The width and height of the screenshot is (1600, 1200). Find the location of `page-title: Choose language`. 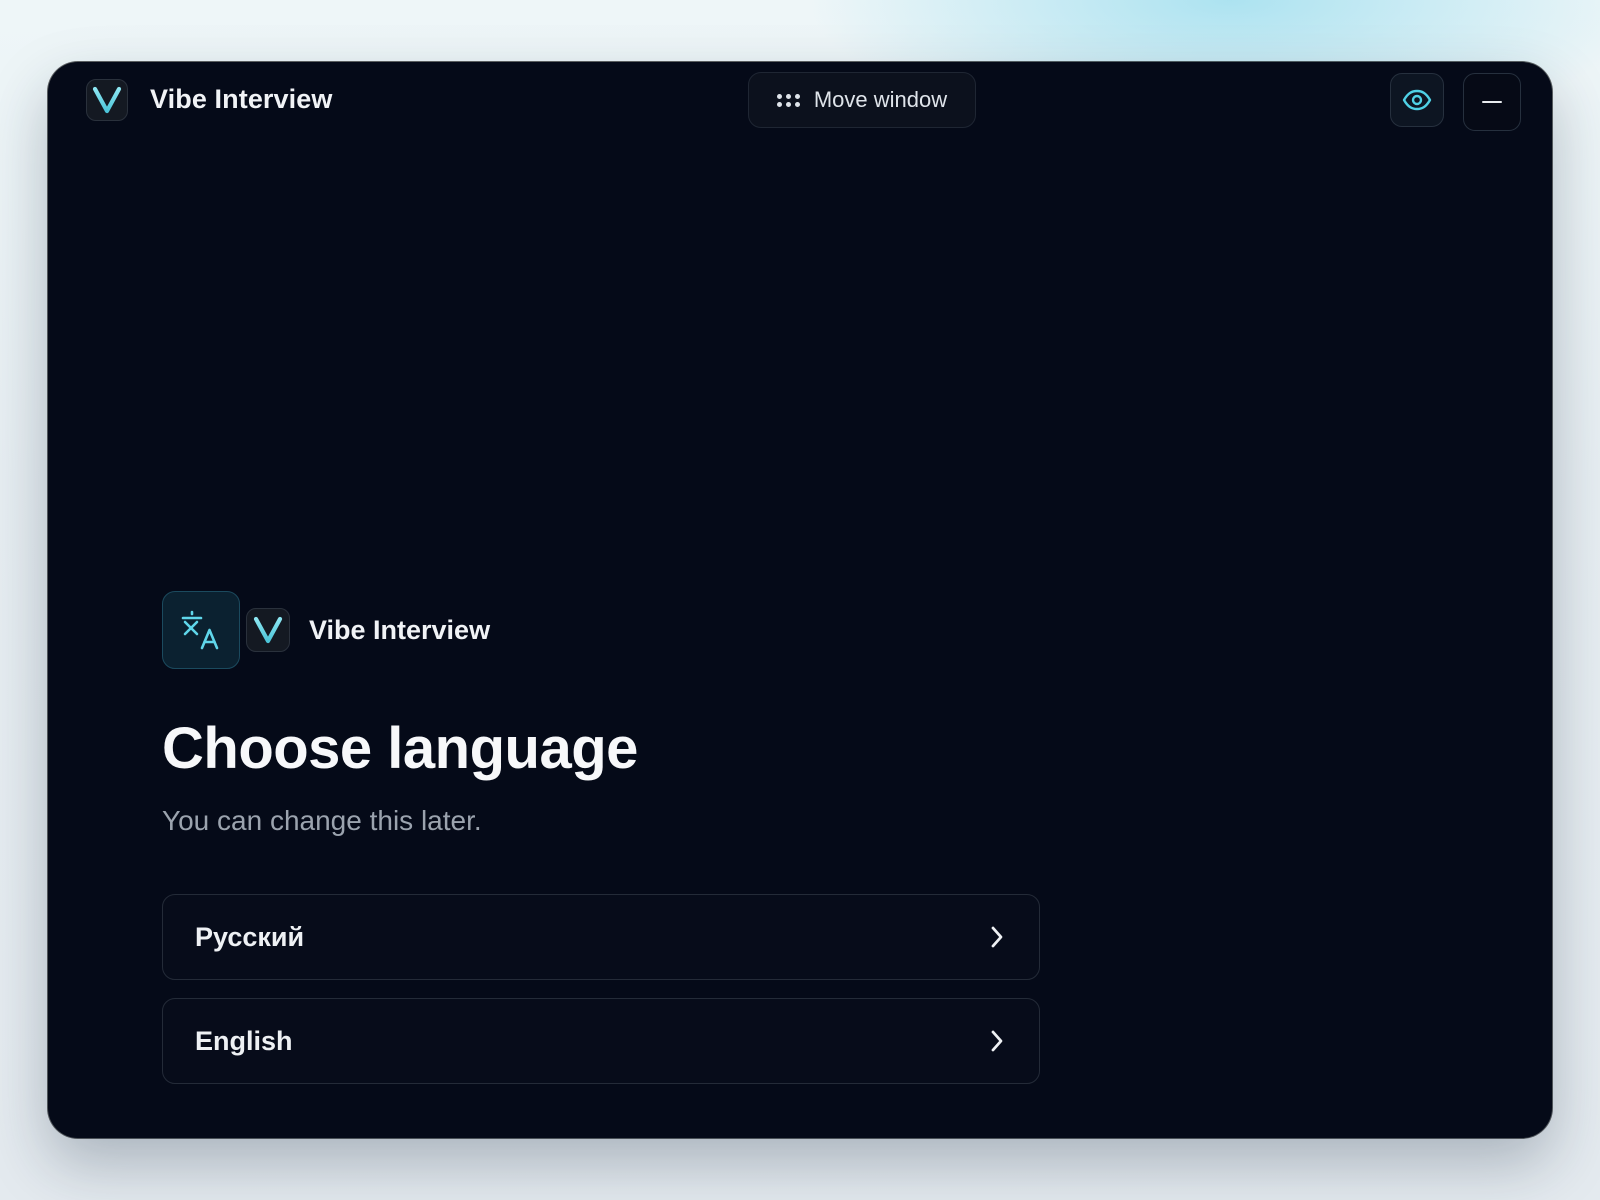

page-title: Choose language is located at coordinates (400, 748).